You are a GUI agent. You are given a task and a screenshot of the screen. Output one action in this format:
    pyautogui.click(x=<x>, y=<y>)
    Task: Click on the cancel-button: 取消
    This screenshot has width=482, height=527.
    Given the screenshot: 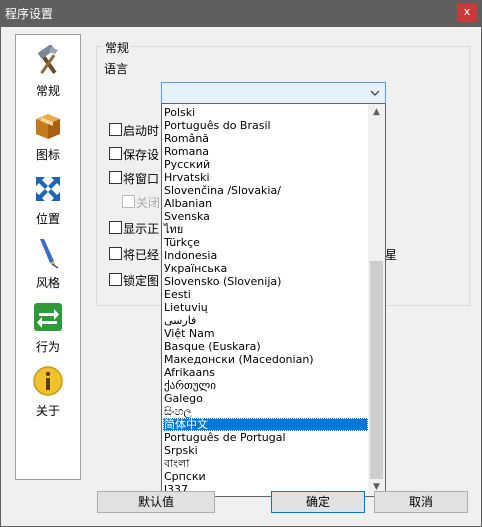 What is the action you would take?
    pyautogui.click(x=421, y=502)
    